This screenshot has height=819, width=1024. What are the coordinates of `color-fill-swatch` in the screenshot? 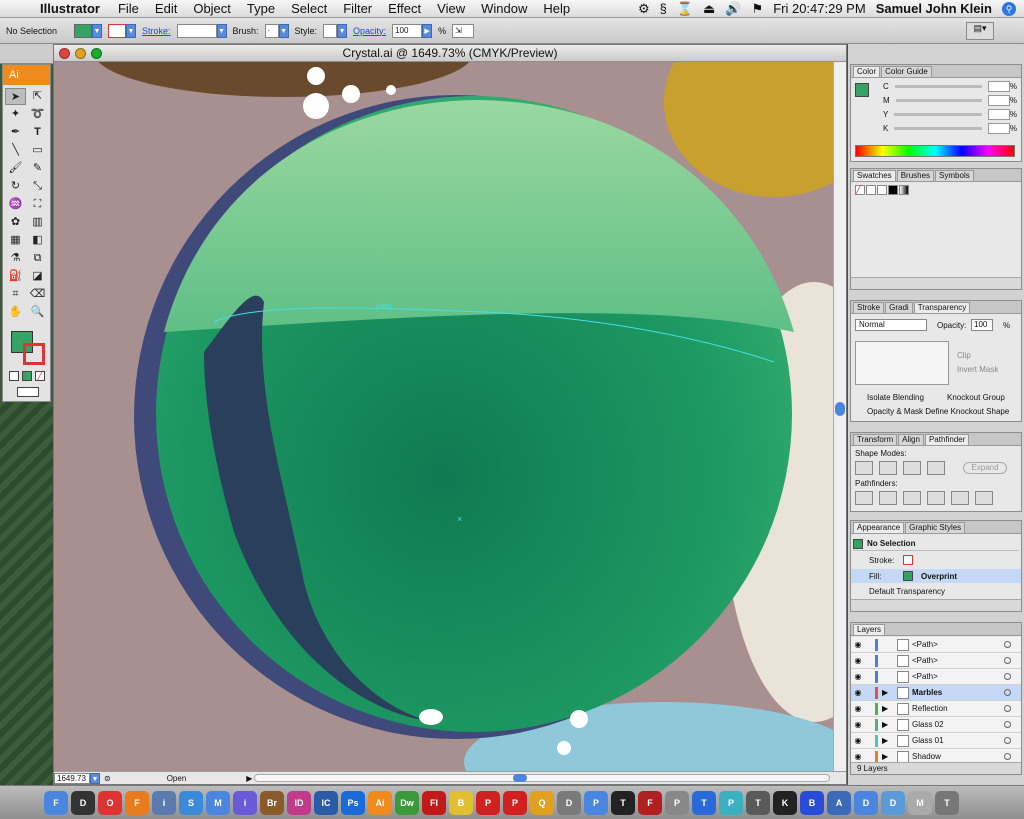 It's located at (862, 90).